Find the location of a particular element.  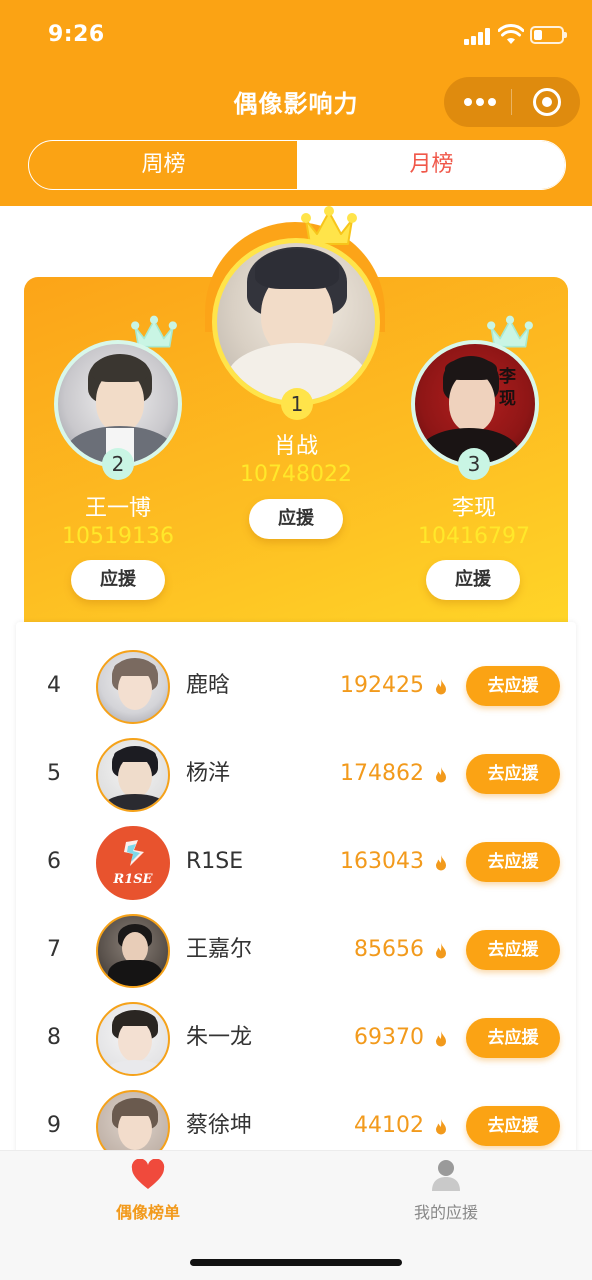

list-score: 85656 is located at coordinates (389, 949).